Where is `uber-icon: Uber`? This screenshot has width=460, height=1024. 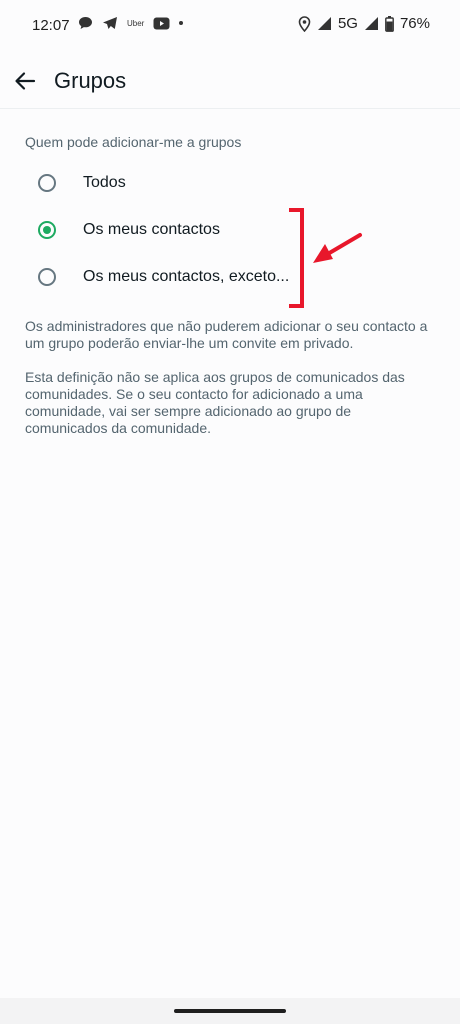 uber-icon: Uber is located at coordinates (136, 23).